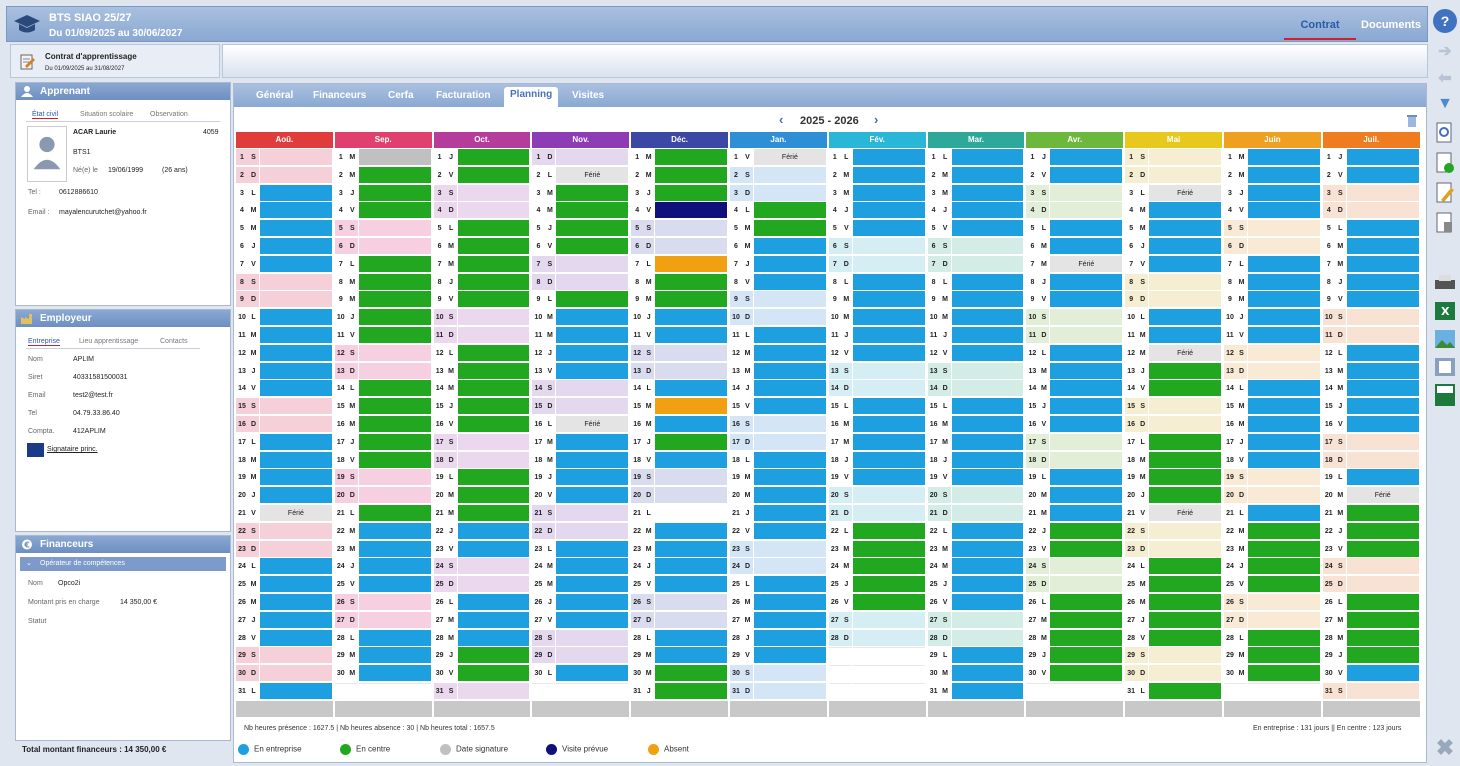 The width and height of the screenshot is (1460, 766). I want to click on signataire-link: Signataire princ., so click(72, 449).